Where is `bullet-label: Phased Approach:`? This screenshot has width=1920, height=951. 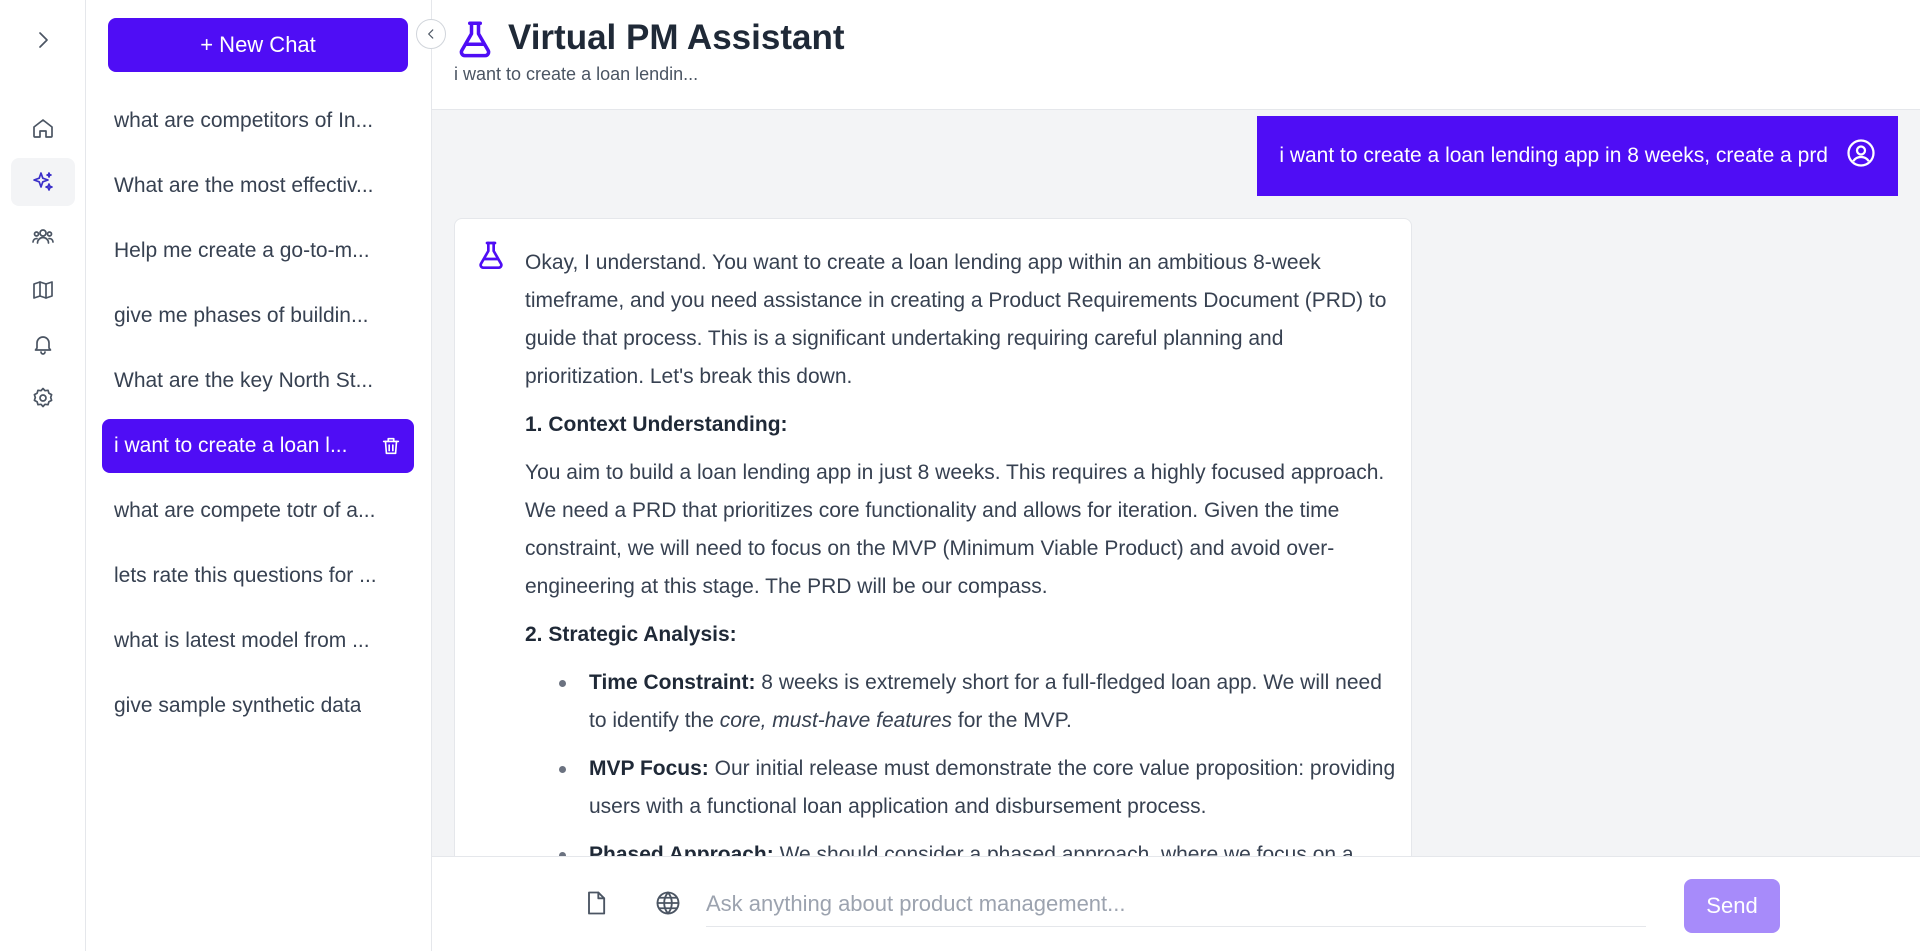 bullet-label: Phased Approach: is located at coordinates (681, 849).